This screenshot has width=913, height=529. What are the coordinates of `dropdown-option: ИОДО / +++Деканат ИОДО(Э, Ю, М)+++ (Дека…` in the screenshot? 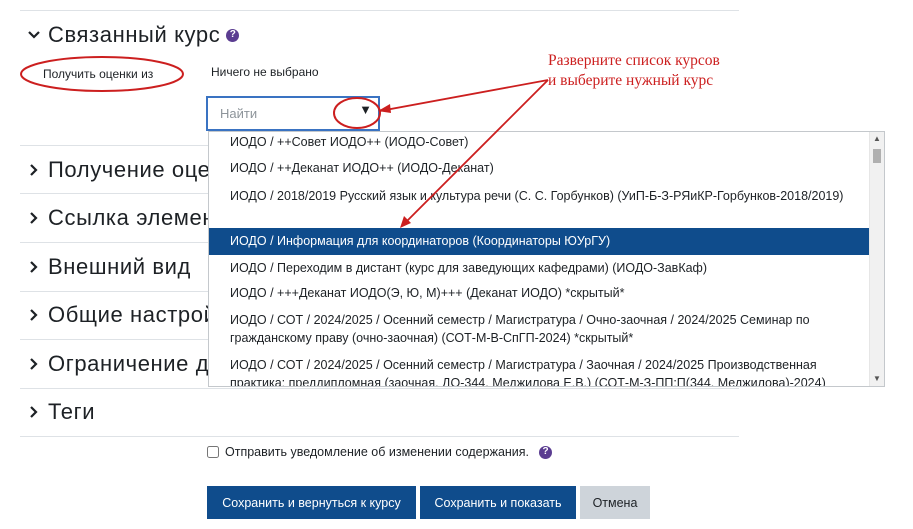 It's located at (539, 293).